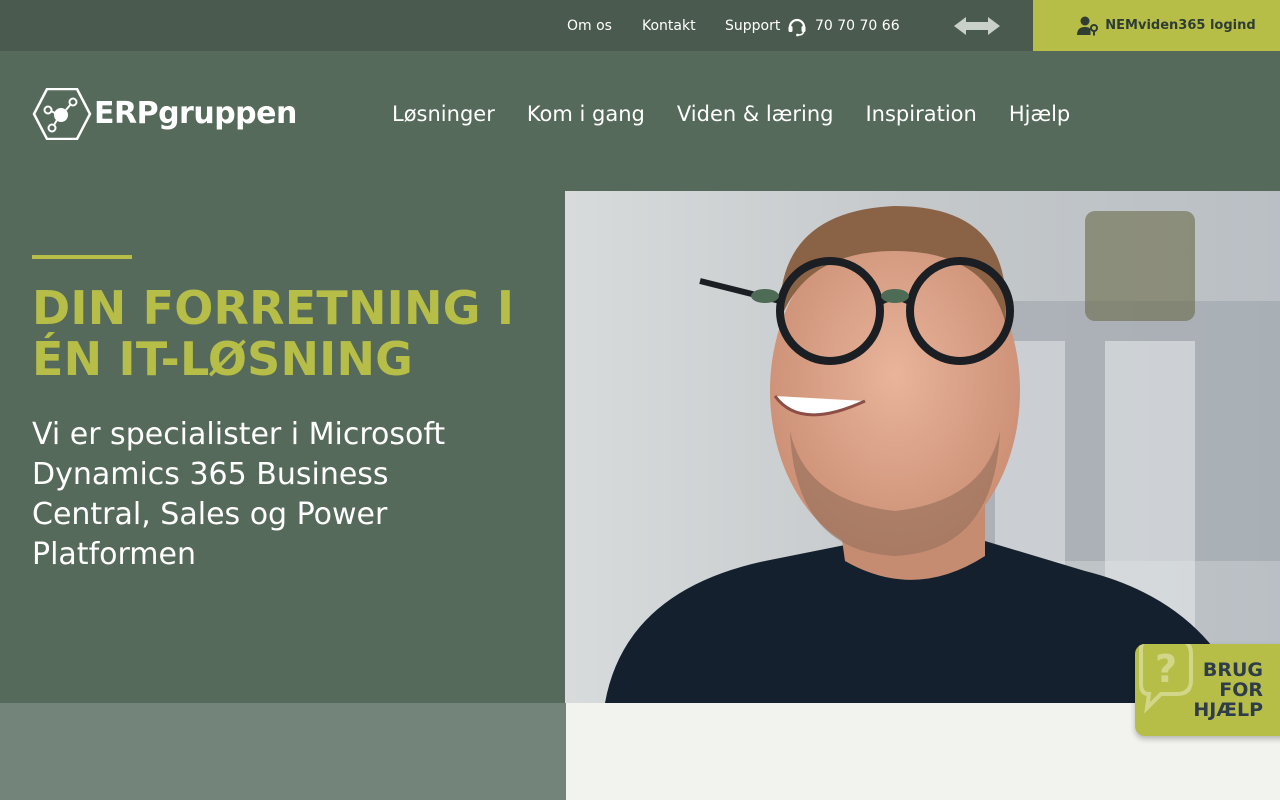 This screenshot has width=1280, height=800. I want to click on nav-item-hjaelp: Hjælp, so click(1039, 114).